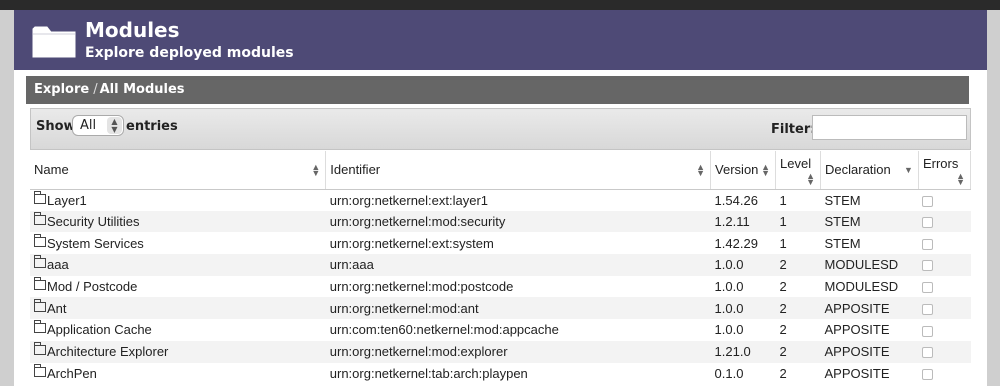 Image resolution: width=1000 pixels, height=386 pixels. What do you see at coordinates (798, 170) in the screenshot?
I see `column-header-level: Level ▲ ▼` at bounding box center [798, 170].